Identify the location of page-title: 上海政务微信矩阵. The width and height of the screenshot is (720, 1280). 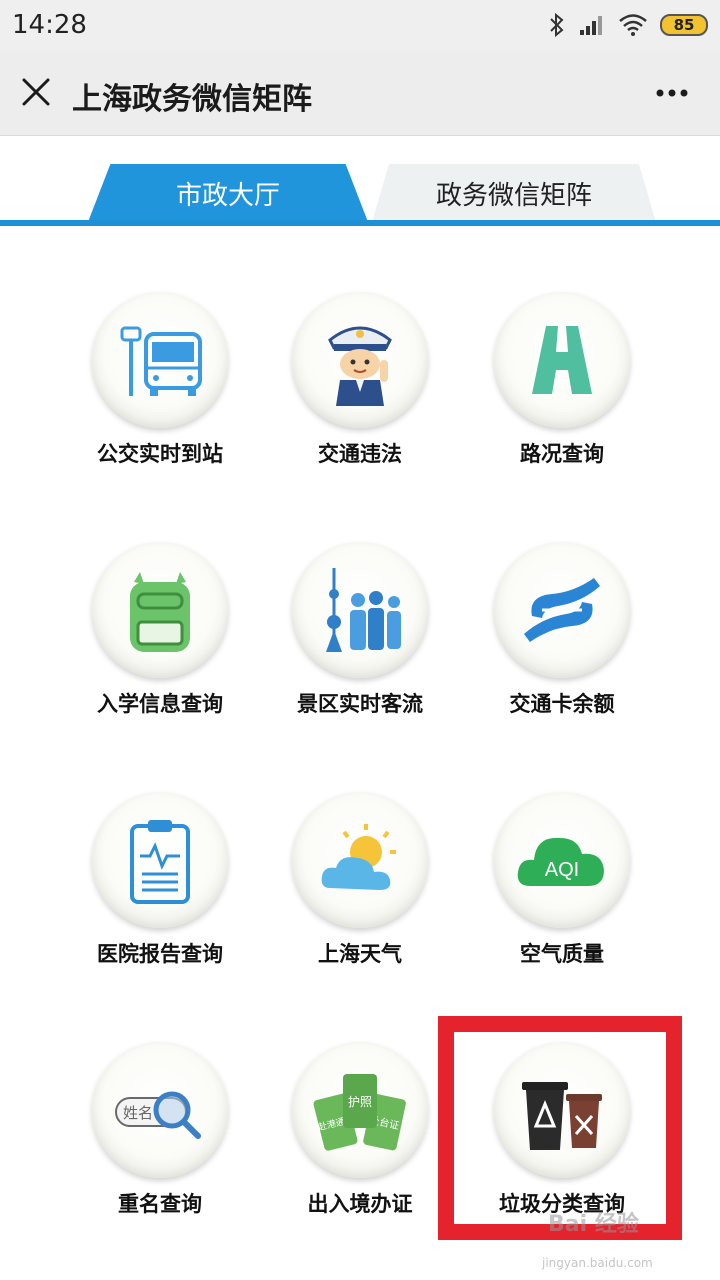
(192, 99).